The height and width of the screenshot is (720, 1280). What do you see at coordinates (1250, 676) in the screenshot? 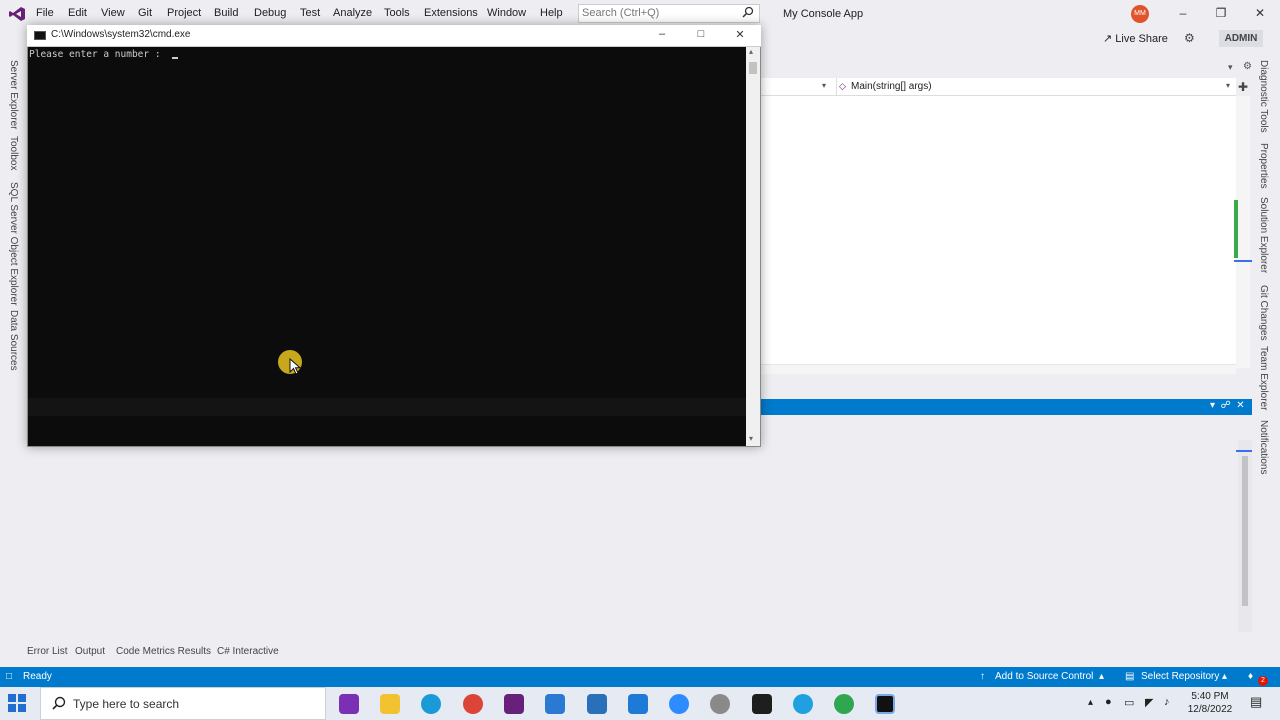
I see `bell-icon: ♦` at bounding box center [1250, 676].